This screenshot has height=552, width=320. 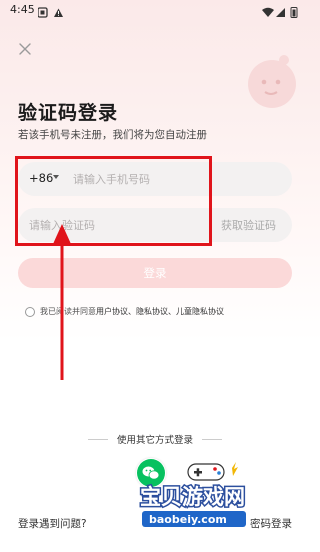 What do you see at coordinates (212, 471) in the screenshot?
I see `gamepad-icon` at bounding box center [212, 471].